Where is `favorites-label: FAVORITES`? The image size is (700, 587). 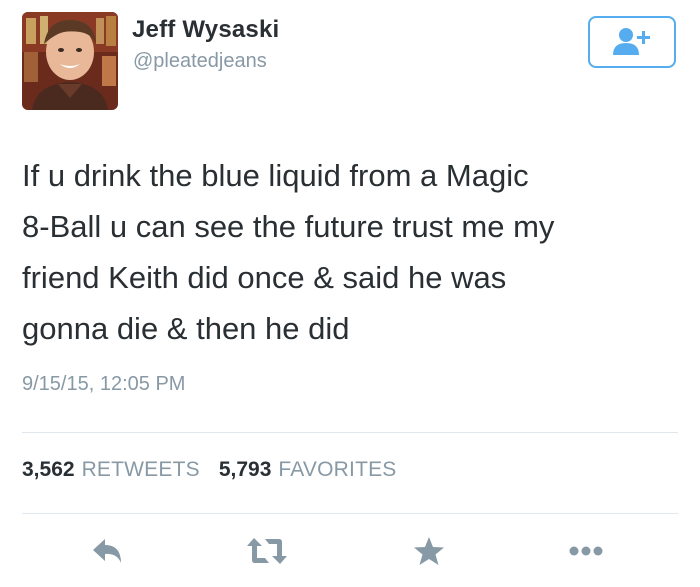 favorites-label: FAVORITES is located at coordinates (337, 470).